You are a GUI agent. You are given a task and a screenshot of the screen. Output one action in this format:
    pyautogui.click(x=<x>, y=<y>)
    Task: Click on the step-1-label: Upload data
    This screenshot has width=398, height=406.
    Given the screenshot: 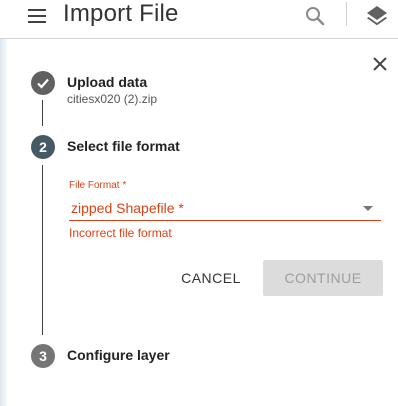 What is the action you would take?
    pyautogui.click(x=107, y=82)
    